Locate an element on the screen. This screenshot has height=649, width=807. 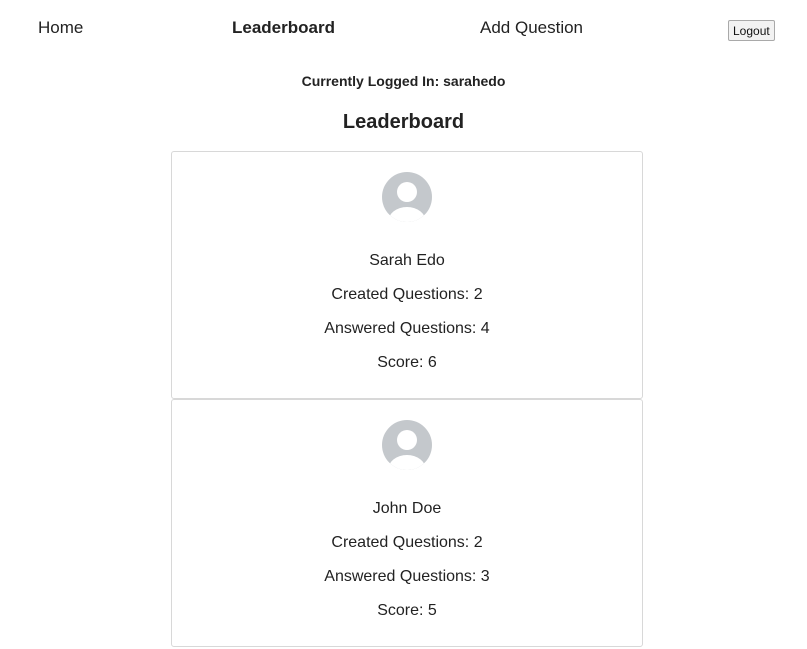
score: Score: 5 is located at coordinates (407, 610).